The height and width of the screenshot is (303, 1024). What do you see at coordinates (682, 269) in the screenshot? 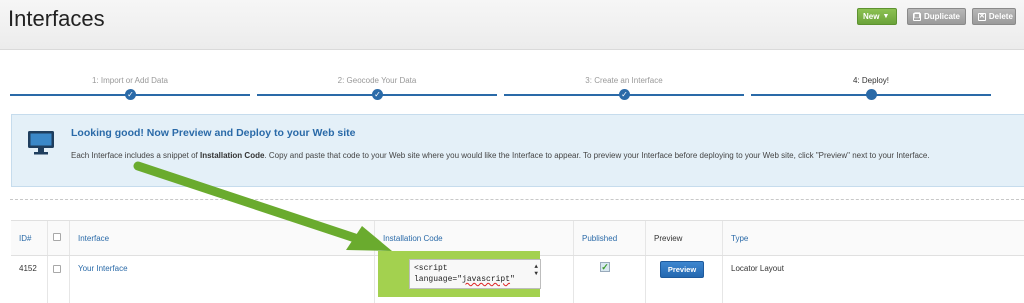
I see `preview-button: Preview` at bounding box center [682, 269].